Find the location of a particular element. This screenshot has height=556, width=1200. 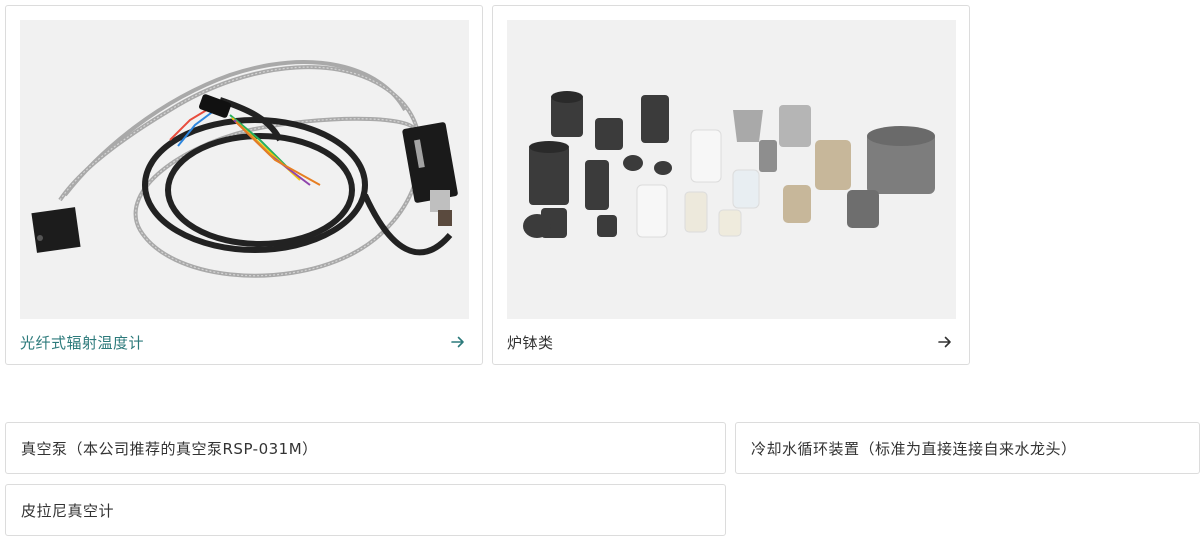

link-label: 冷却水循环装置（标准为直接连接自来水龙头） is located at coordinates (914, 448).